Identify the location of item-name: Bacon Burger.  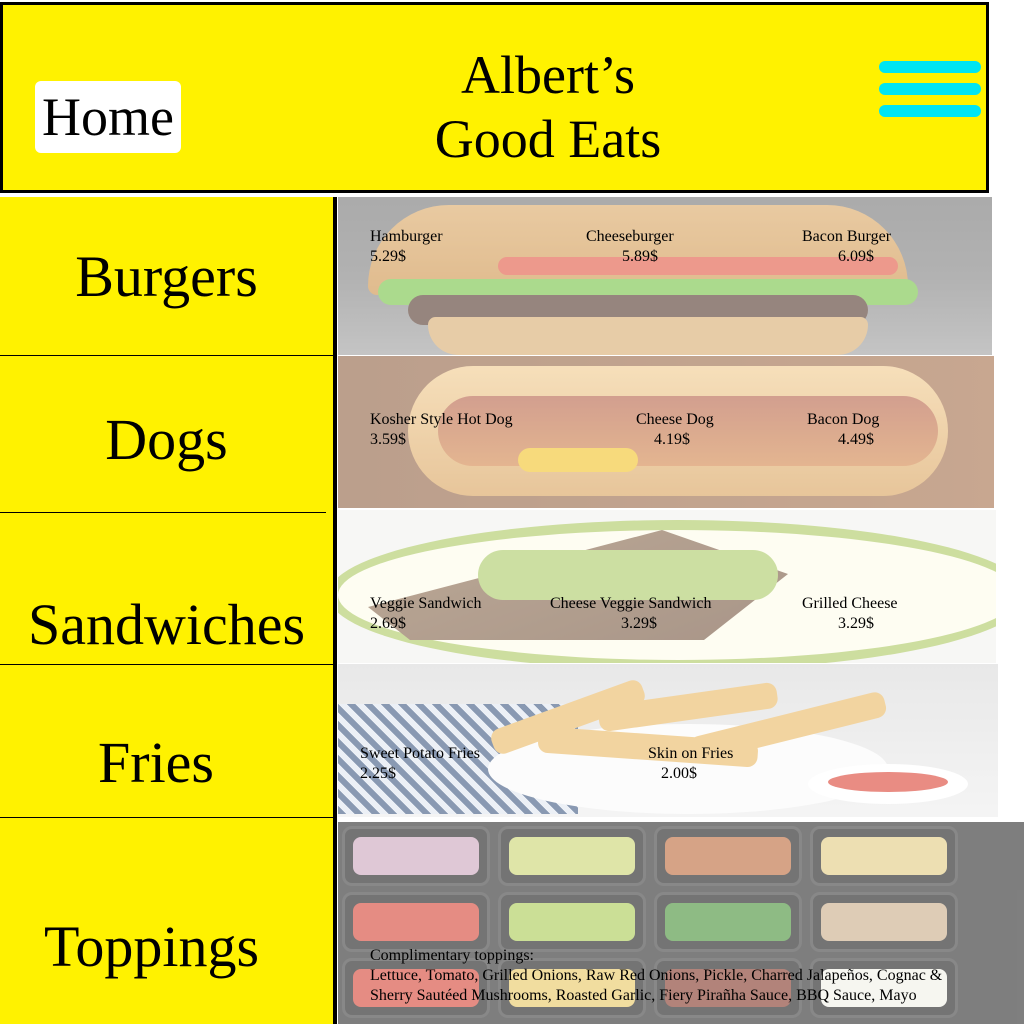
(847, 236).